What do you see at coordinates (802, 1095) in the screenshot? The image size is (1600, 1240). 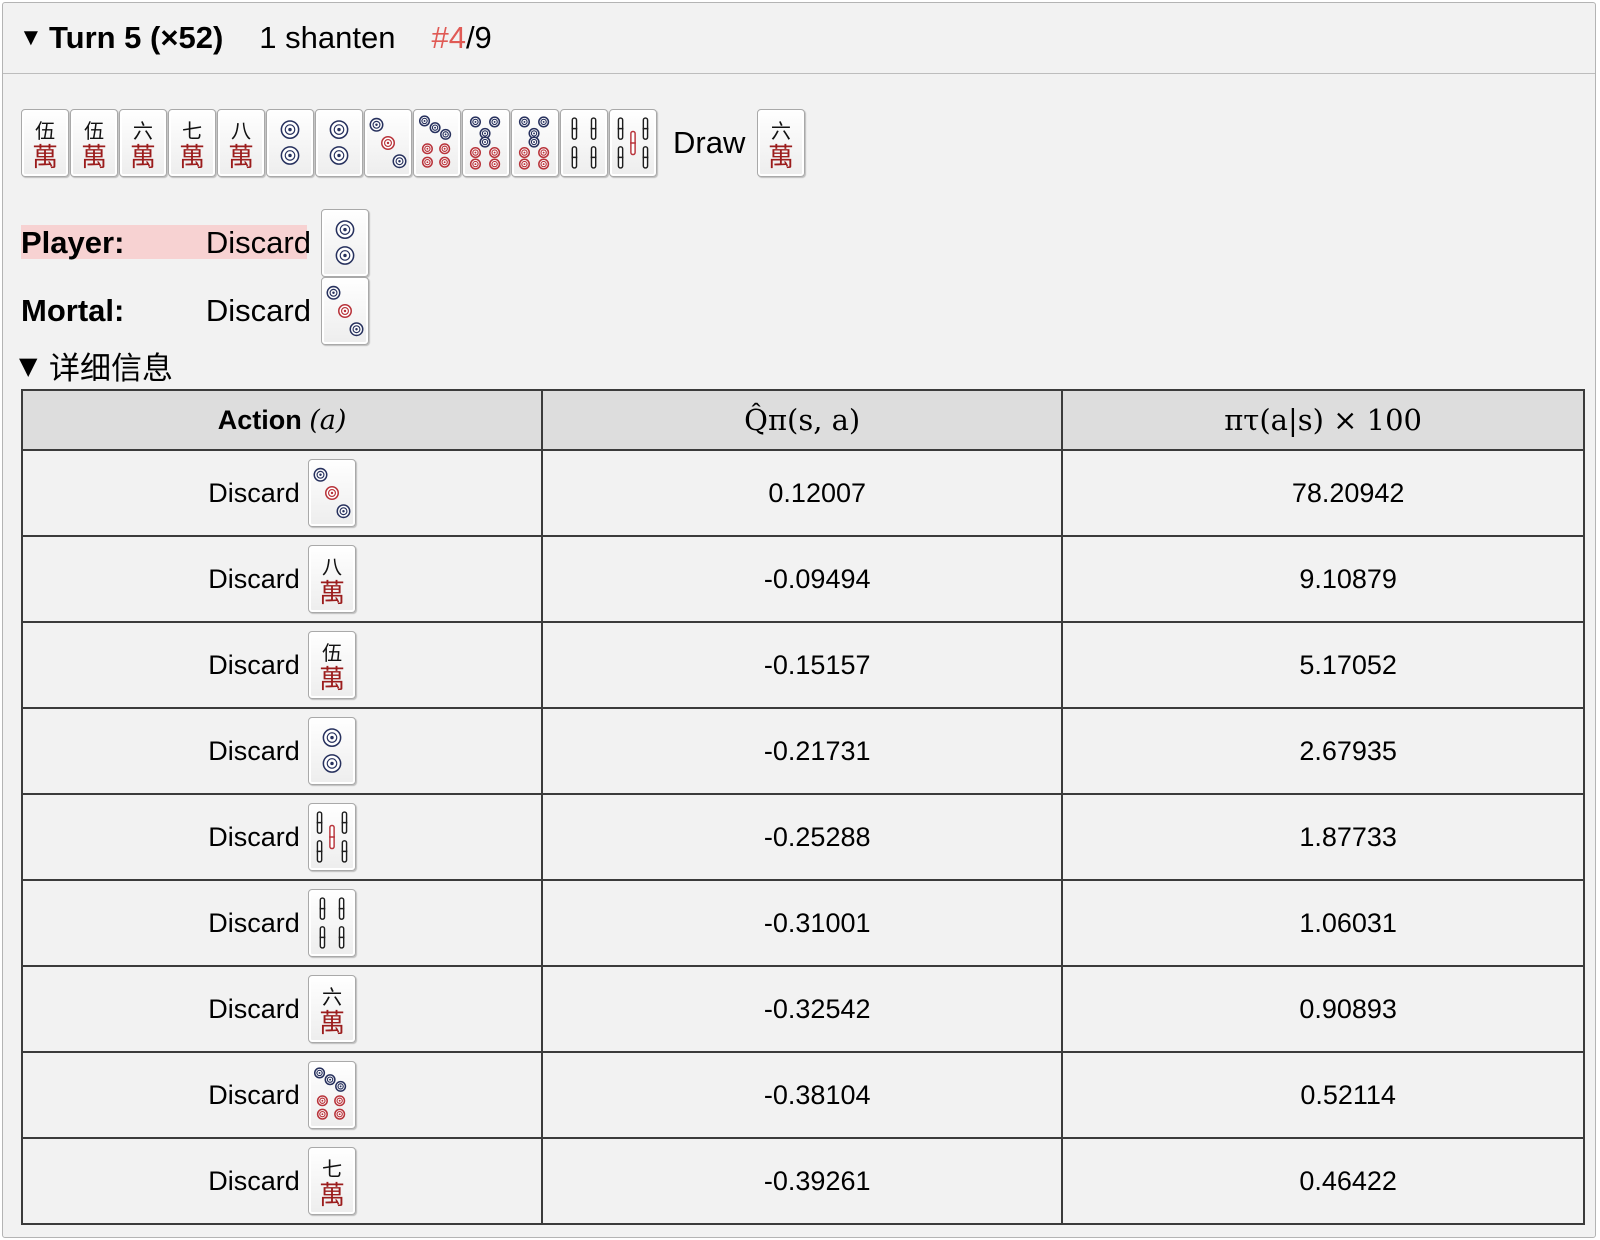 I see `table-row: Discard -0.38104 0.52114` at bounding box center [802, 1095].